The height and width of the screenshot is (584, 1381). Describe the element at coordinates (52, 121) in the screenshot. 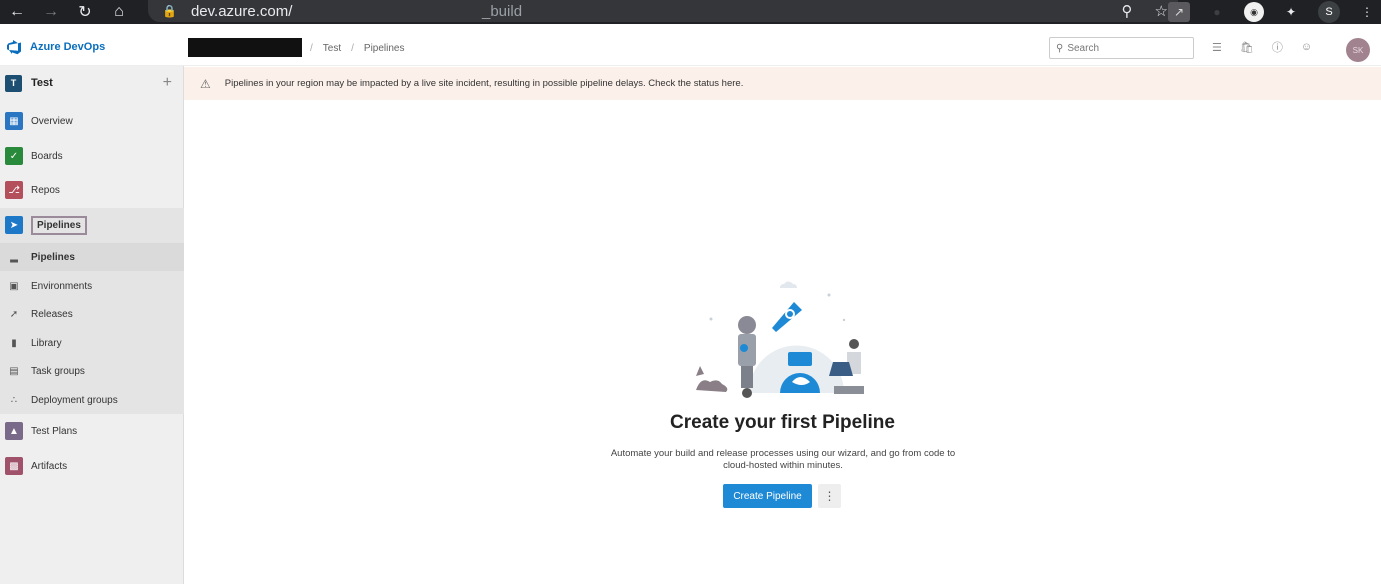

I see `sidebar-item-label: Overview` at that location.